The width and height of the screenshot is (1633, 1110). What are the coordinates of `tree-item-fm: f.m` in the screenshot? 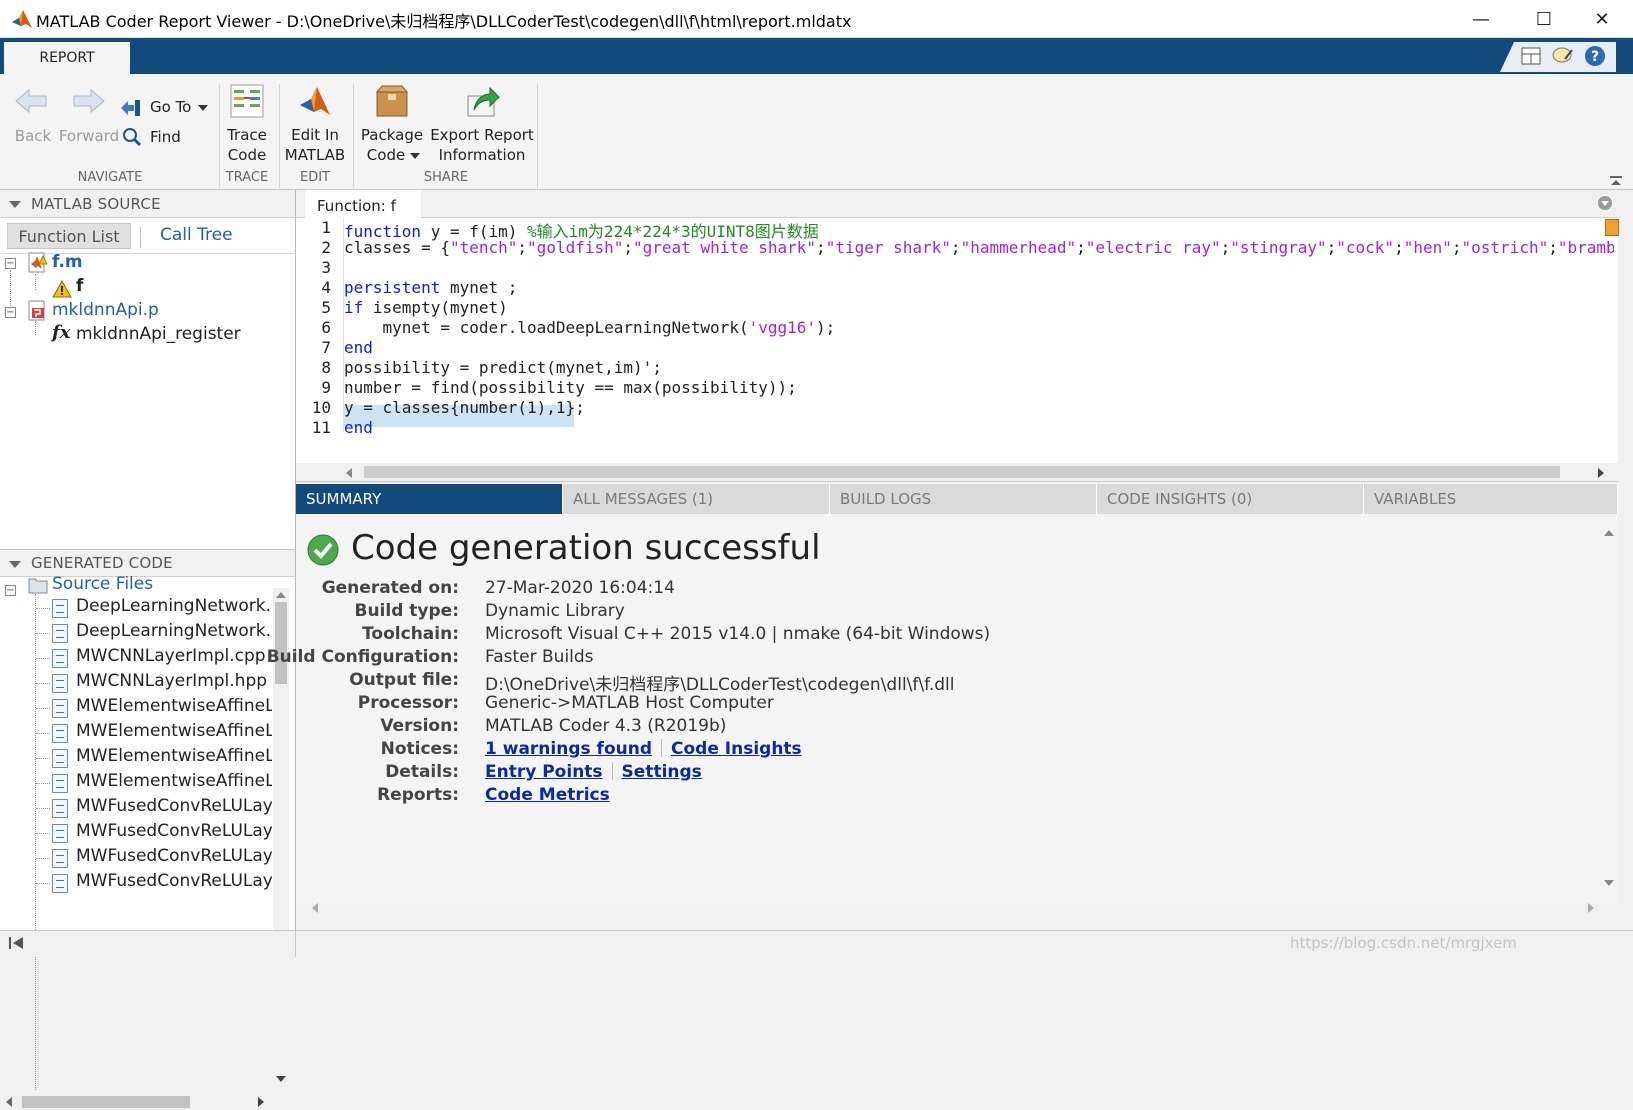 It's located at (67, 262).